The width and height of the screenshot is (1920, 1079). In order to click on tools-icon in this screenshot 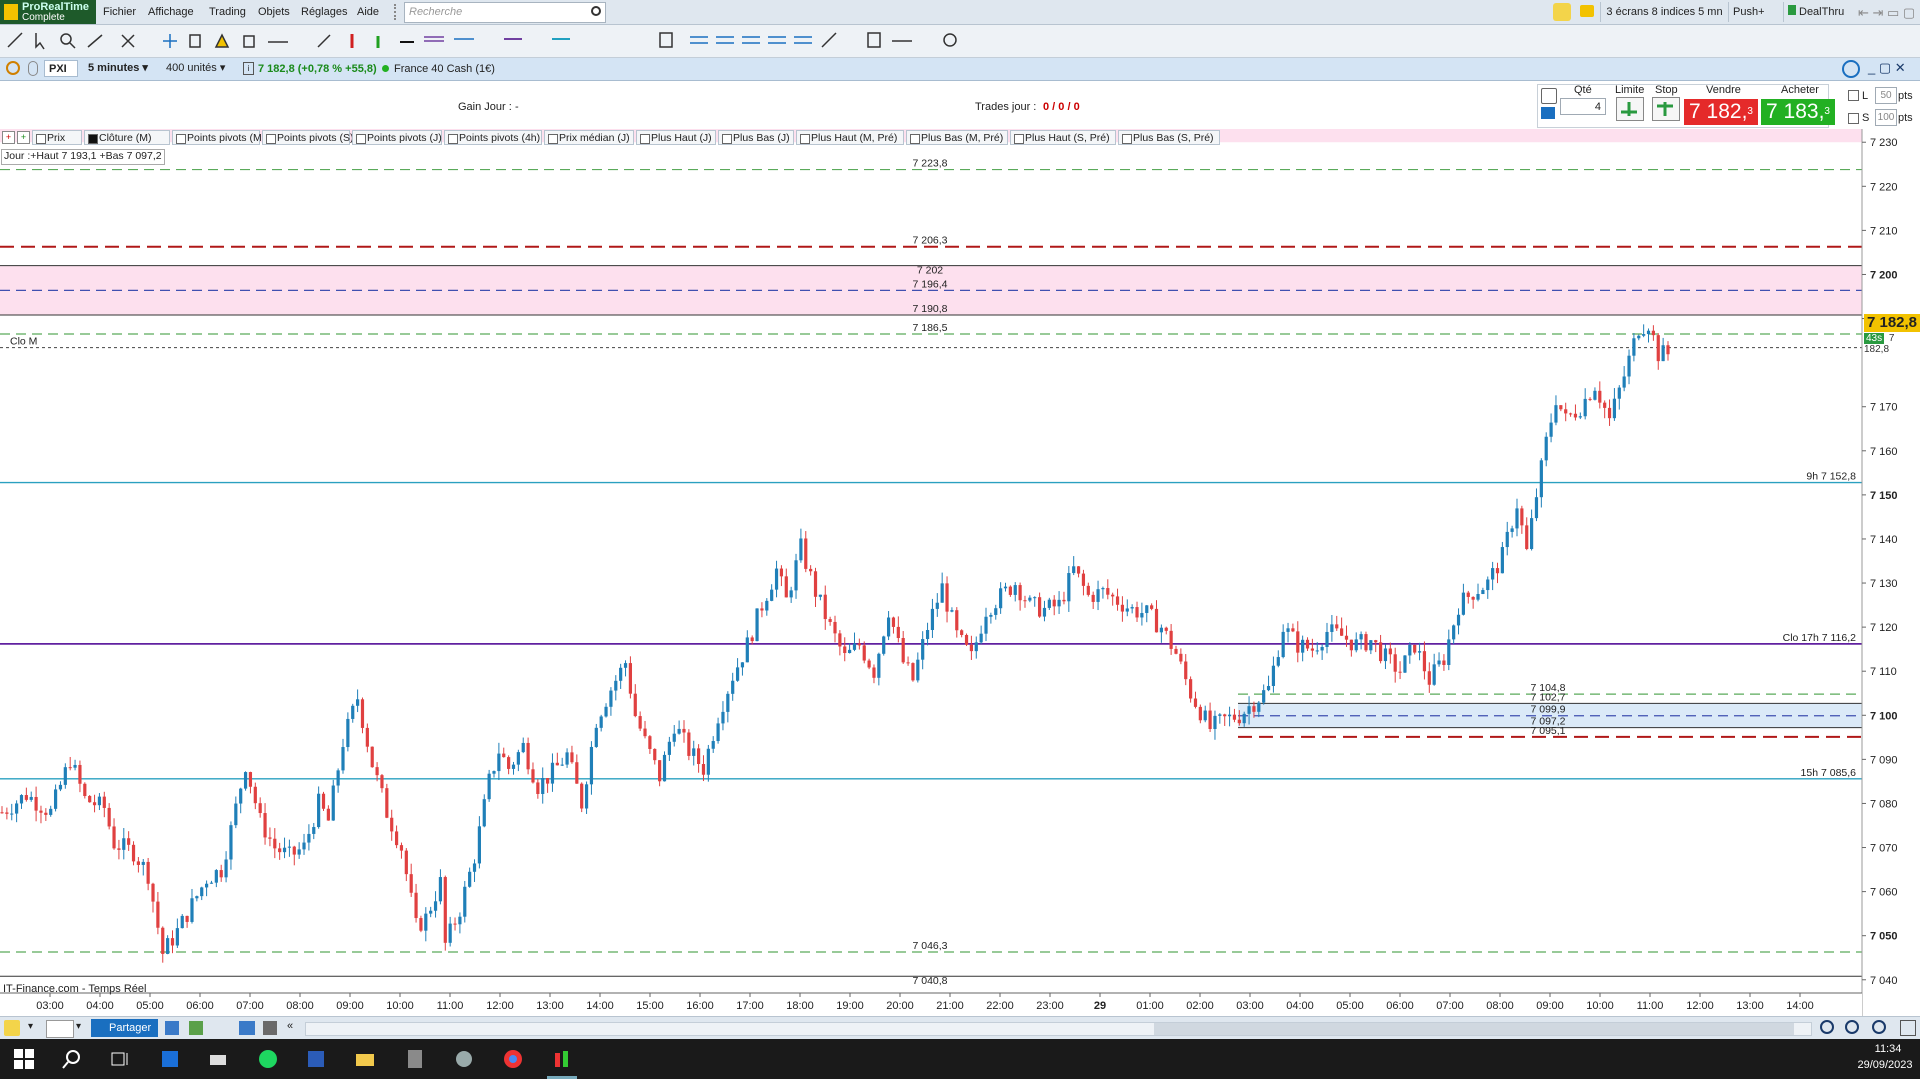, I will do `click(270, 1028)`.